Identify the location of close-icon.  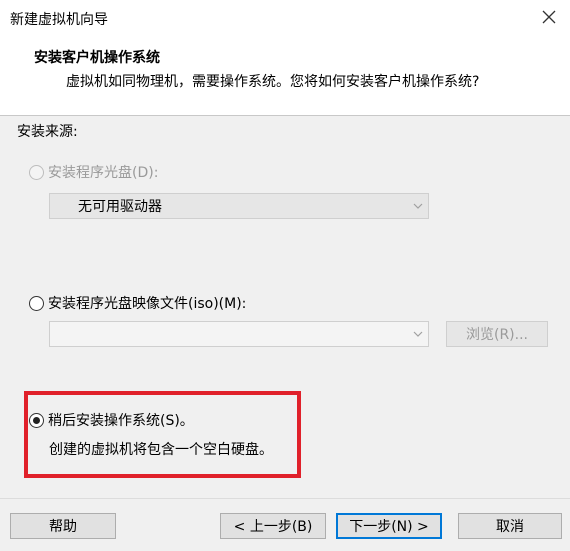
(549, 17).